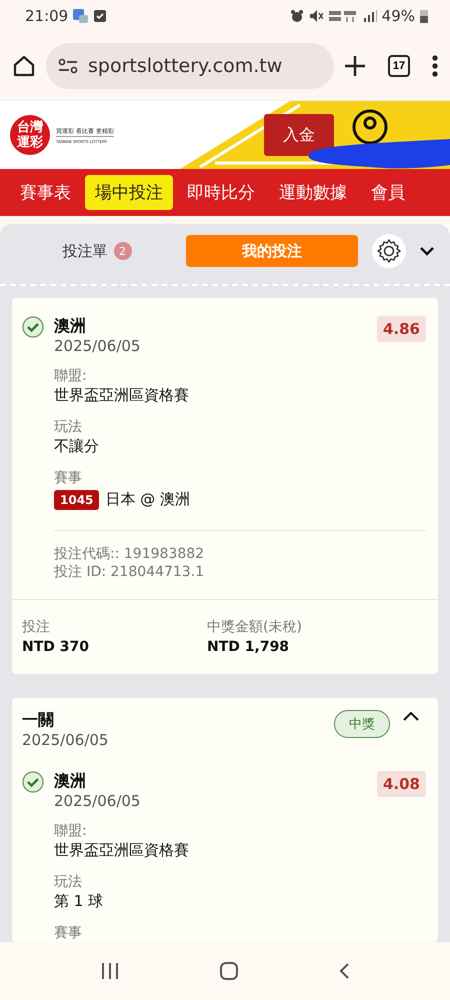 The image size is (450, 1000). What do you see at coordinates (370, 127) in the screenshot?
I see `user-icon` at bounding box center [370, 127].